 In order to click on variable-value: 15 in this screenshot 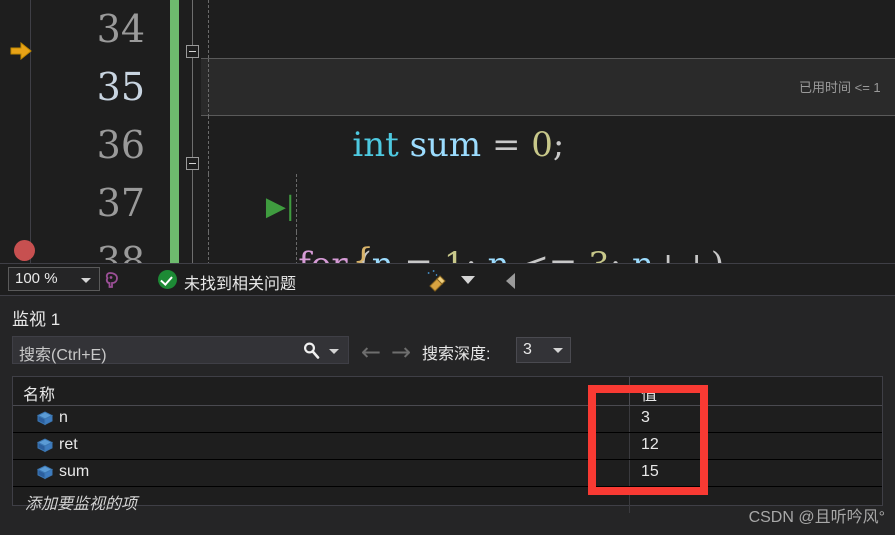, I will do `click(650, 472)`.